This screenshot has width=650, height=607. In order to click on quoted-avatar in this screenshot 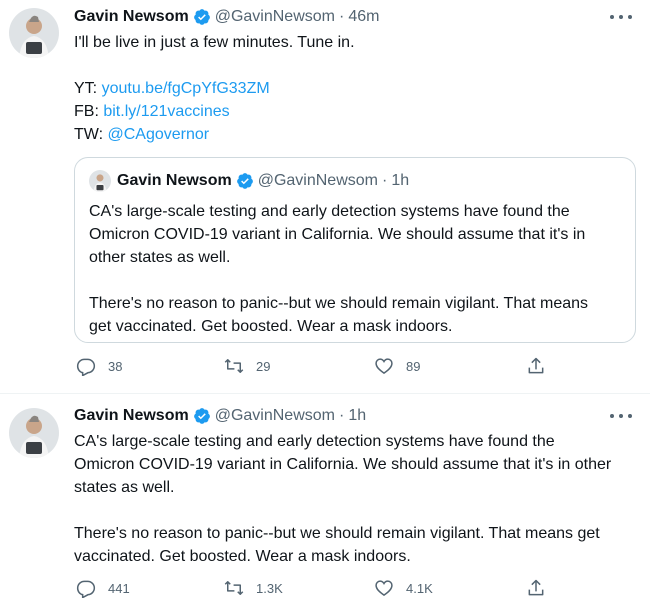, I will do `click(100, 181)`.